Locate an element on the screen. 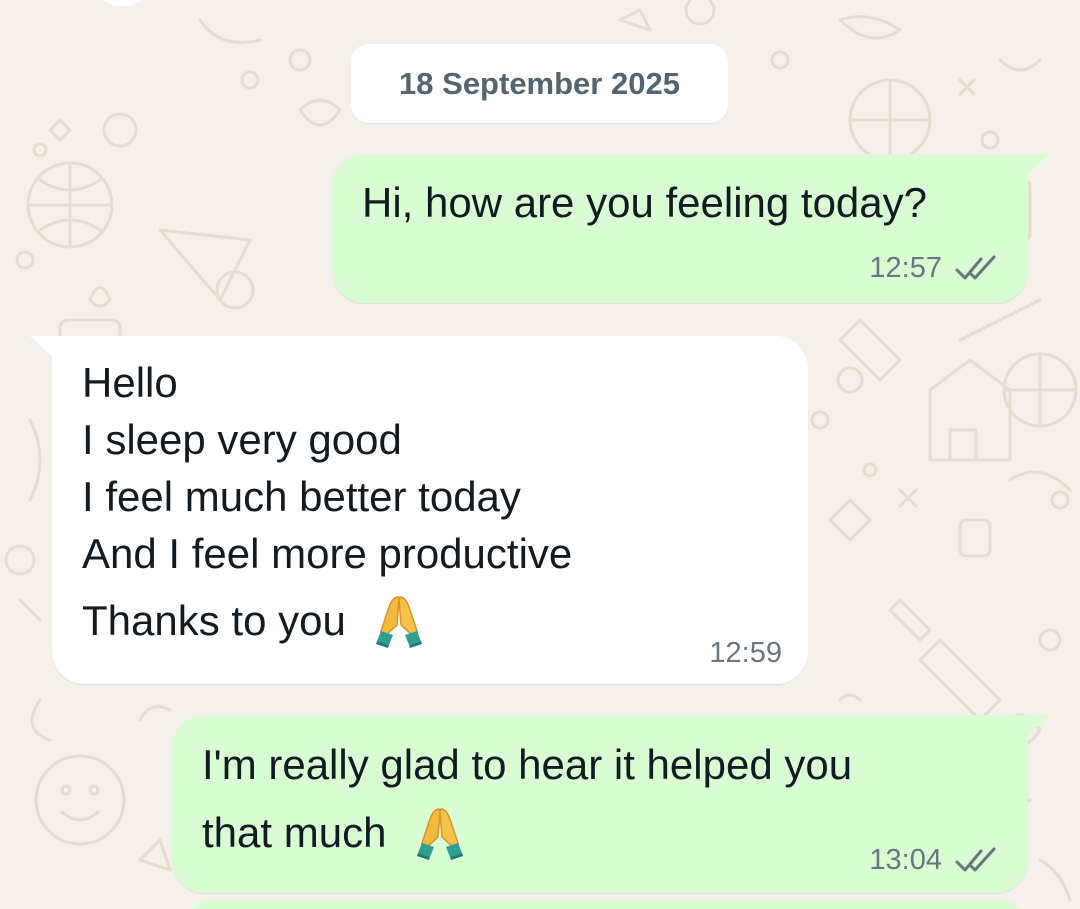 Image resolution: width=1080 pixels, height=909 pixels. date-separator-label: 18 September 2025 is located at coordinates (539, 83).